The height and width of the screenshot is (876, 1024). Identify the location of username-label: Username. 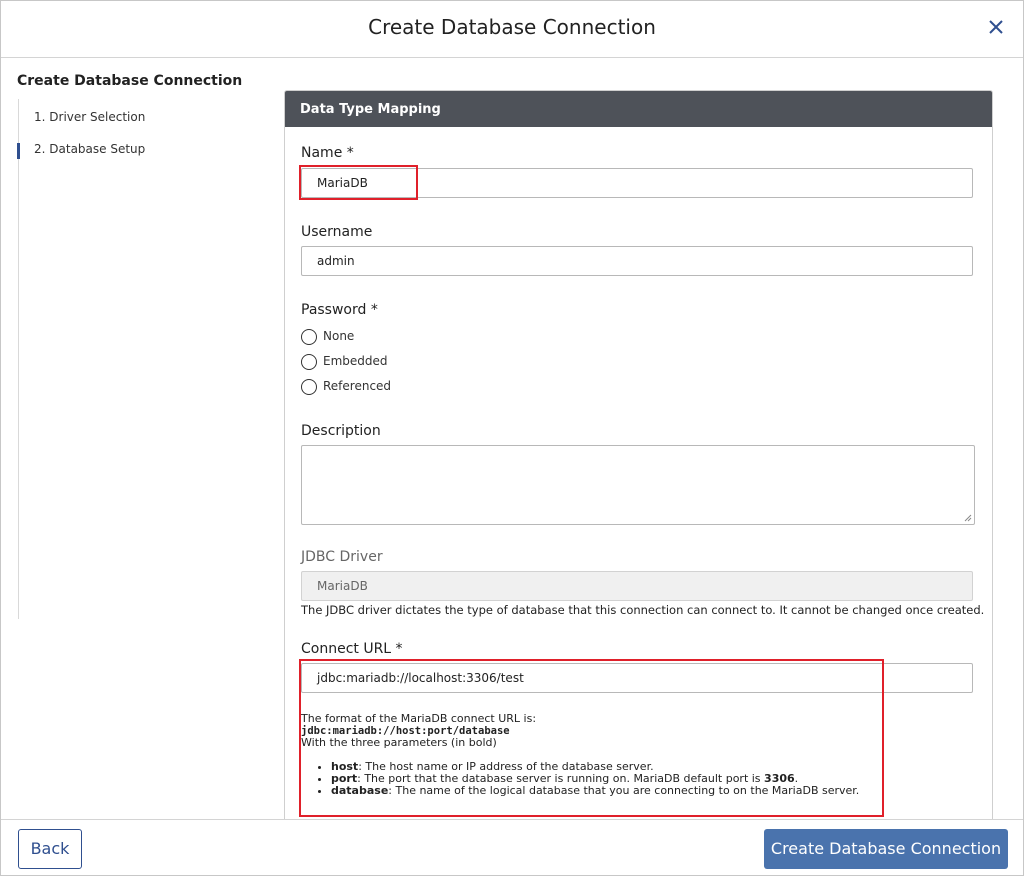
(337, 232).